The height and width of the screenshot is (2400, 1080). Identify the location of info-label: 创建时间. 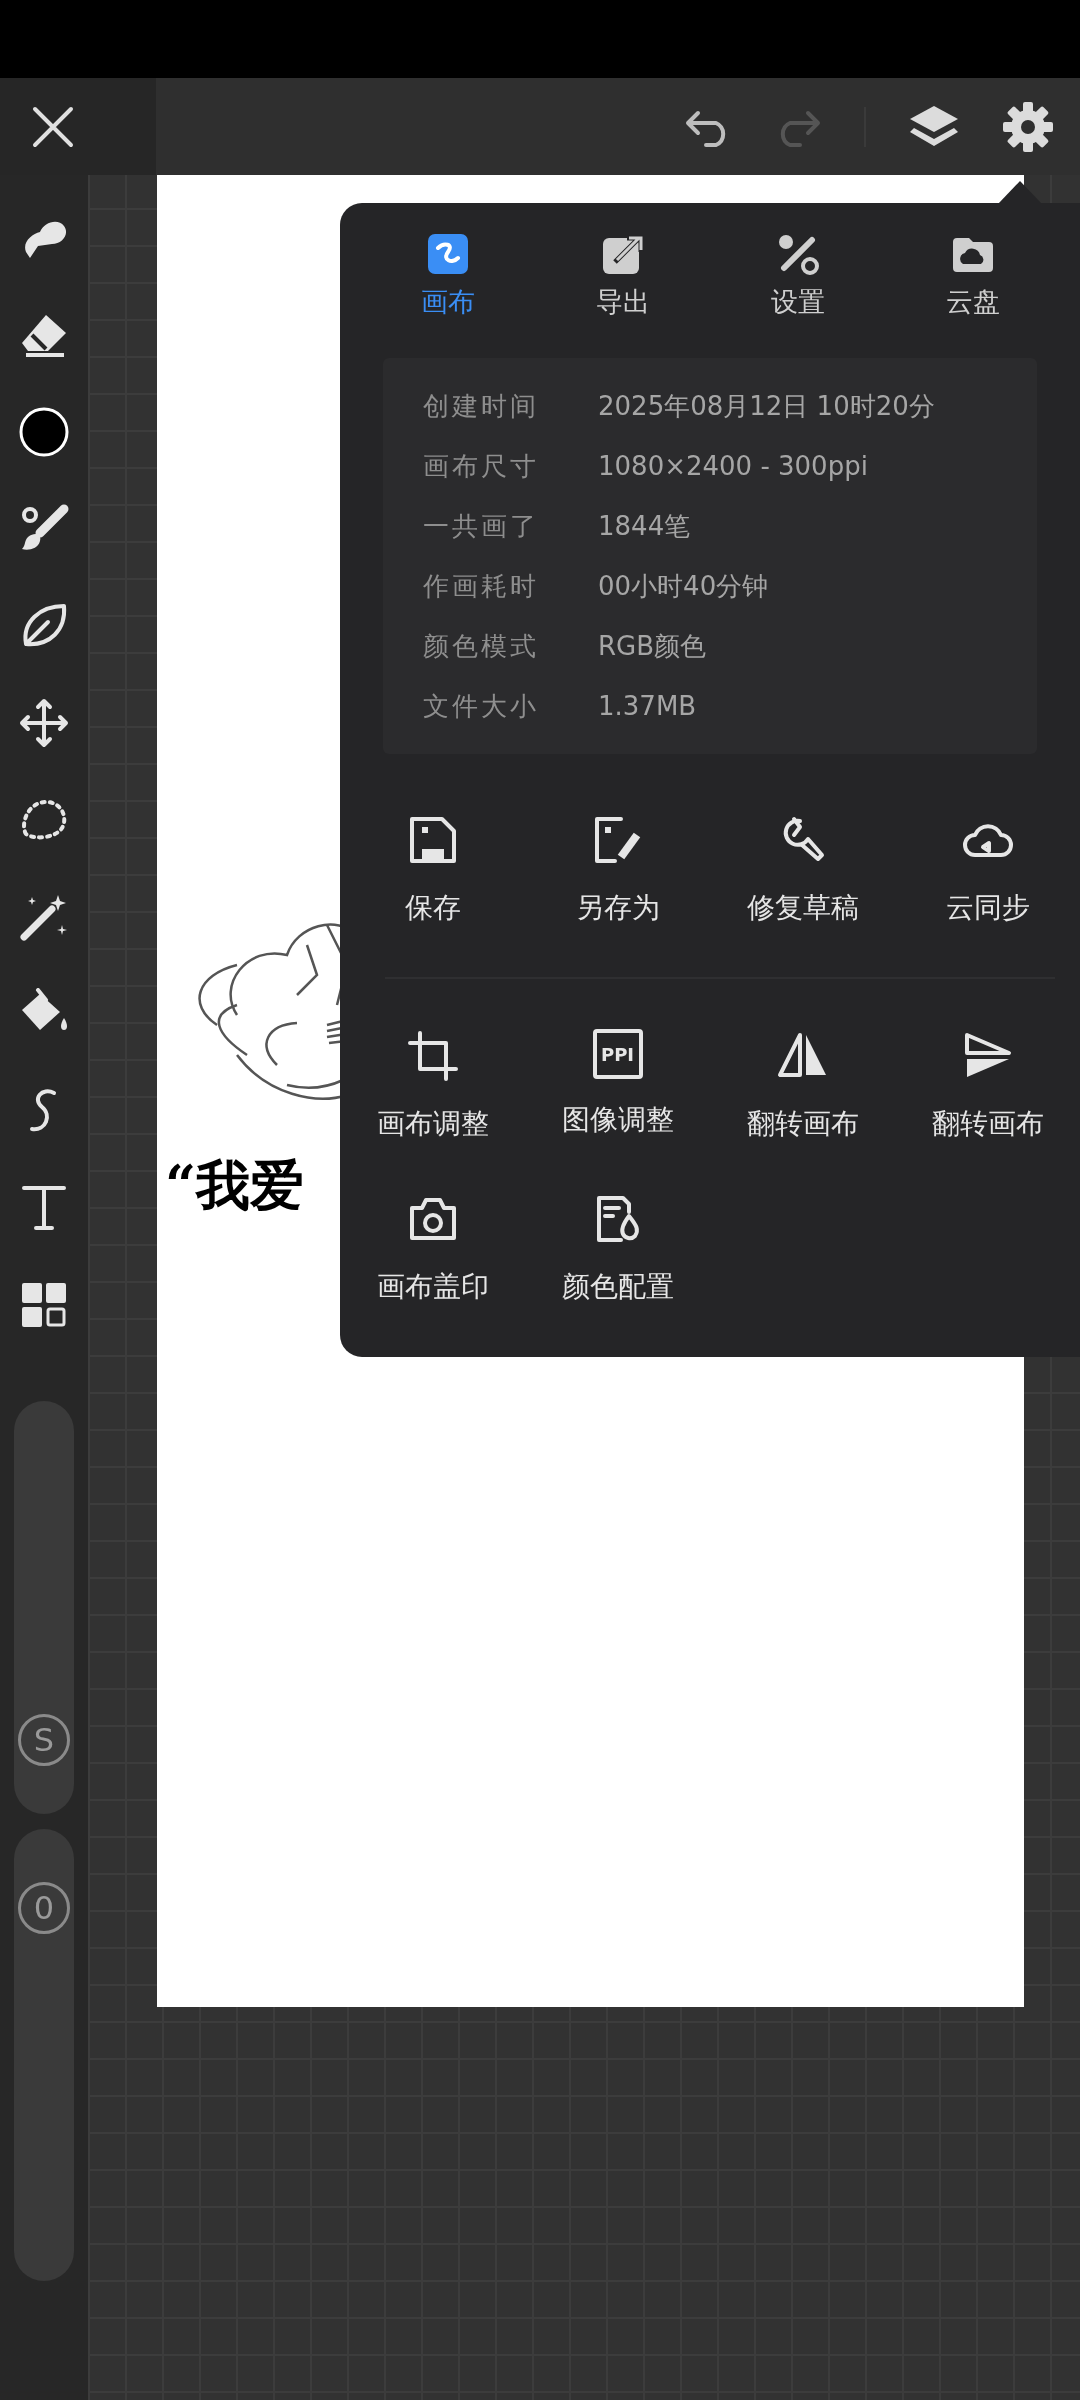
(481, 406).